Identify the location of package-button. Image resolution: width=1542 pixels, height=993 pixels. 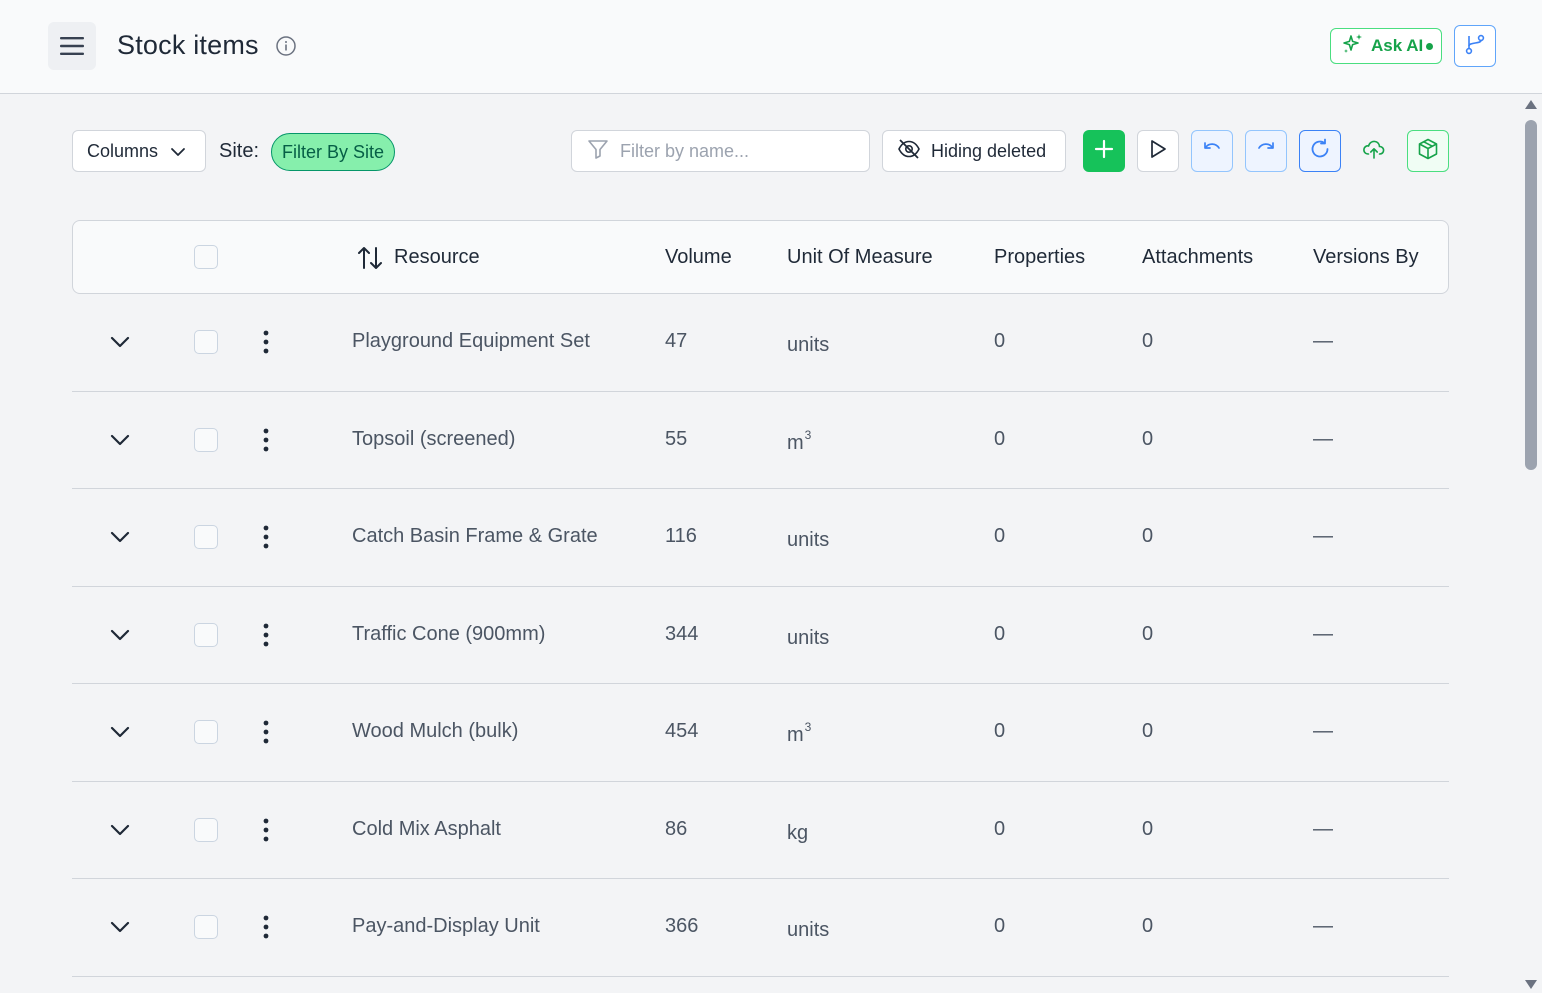
(1428, 151).